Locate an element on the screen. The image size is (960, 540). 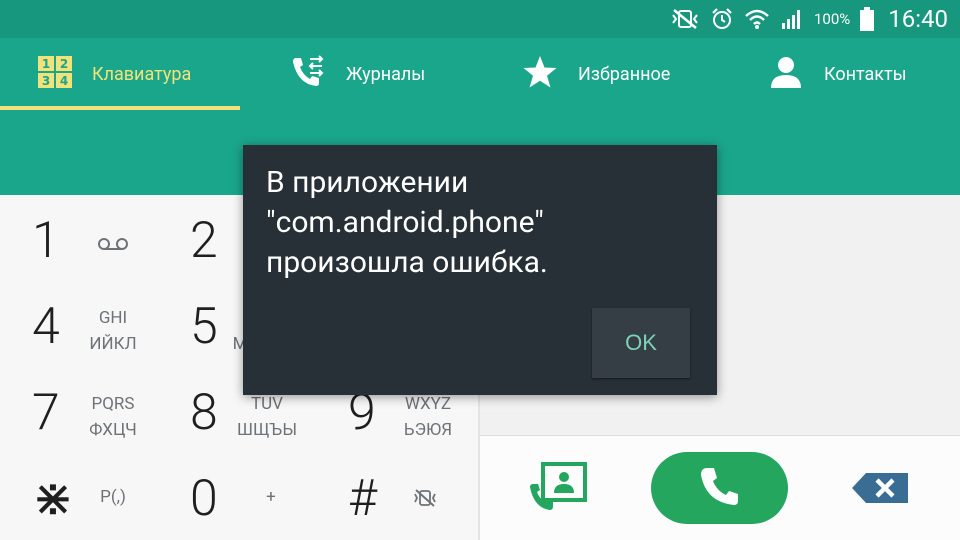
battery-percent: 100% is located at coordinates (832, 19).